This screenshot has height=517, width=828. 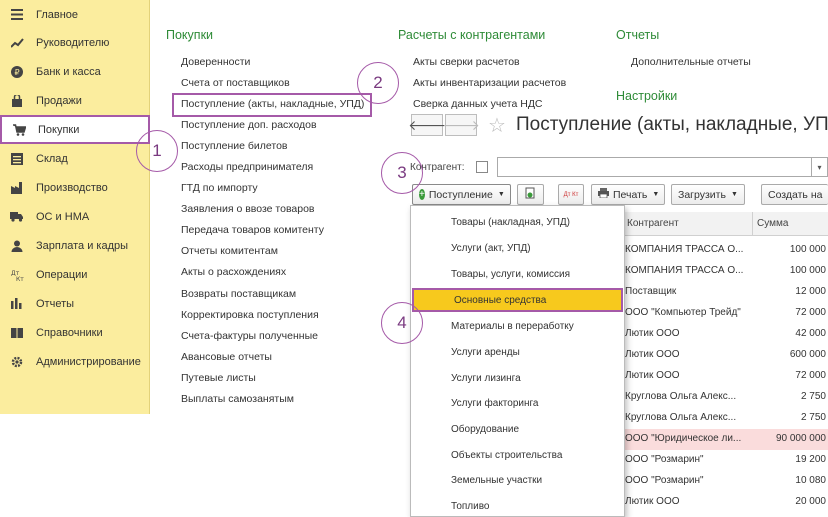 I want to click on back-button: 🡐, so click(x=427, y=125).